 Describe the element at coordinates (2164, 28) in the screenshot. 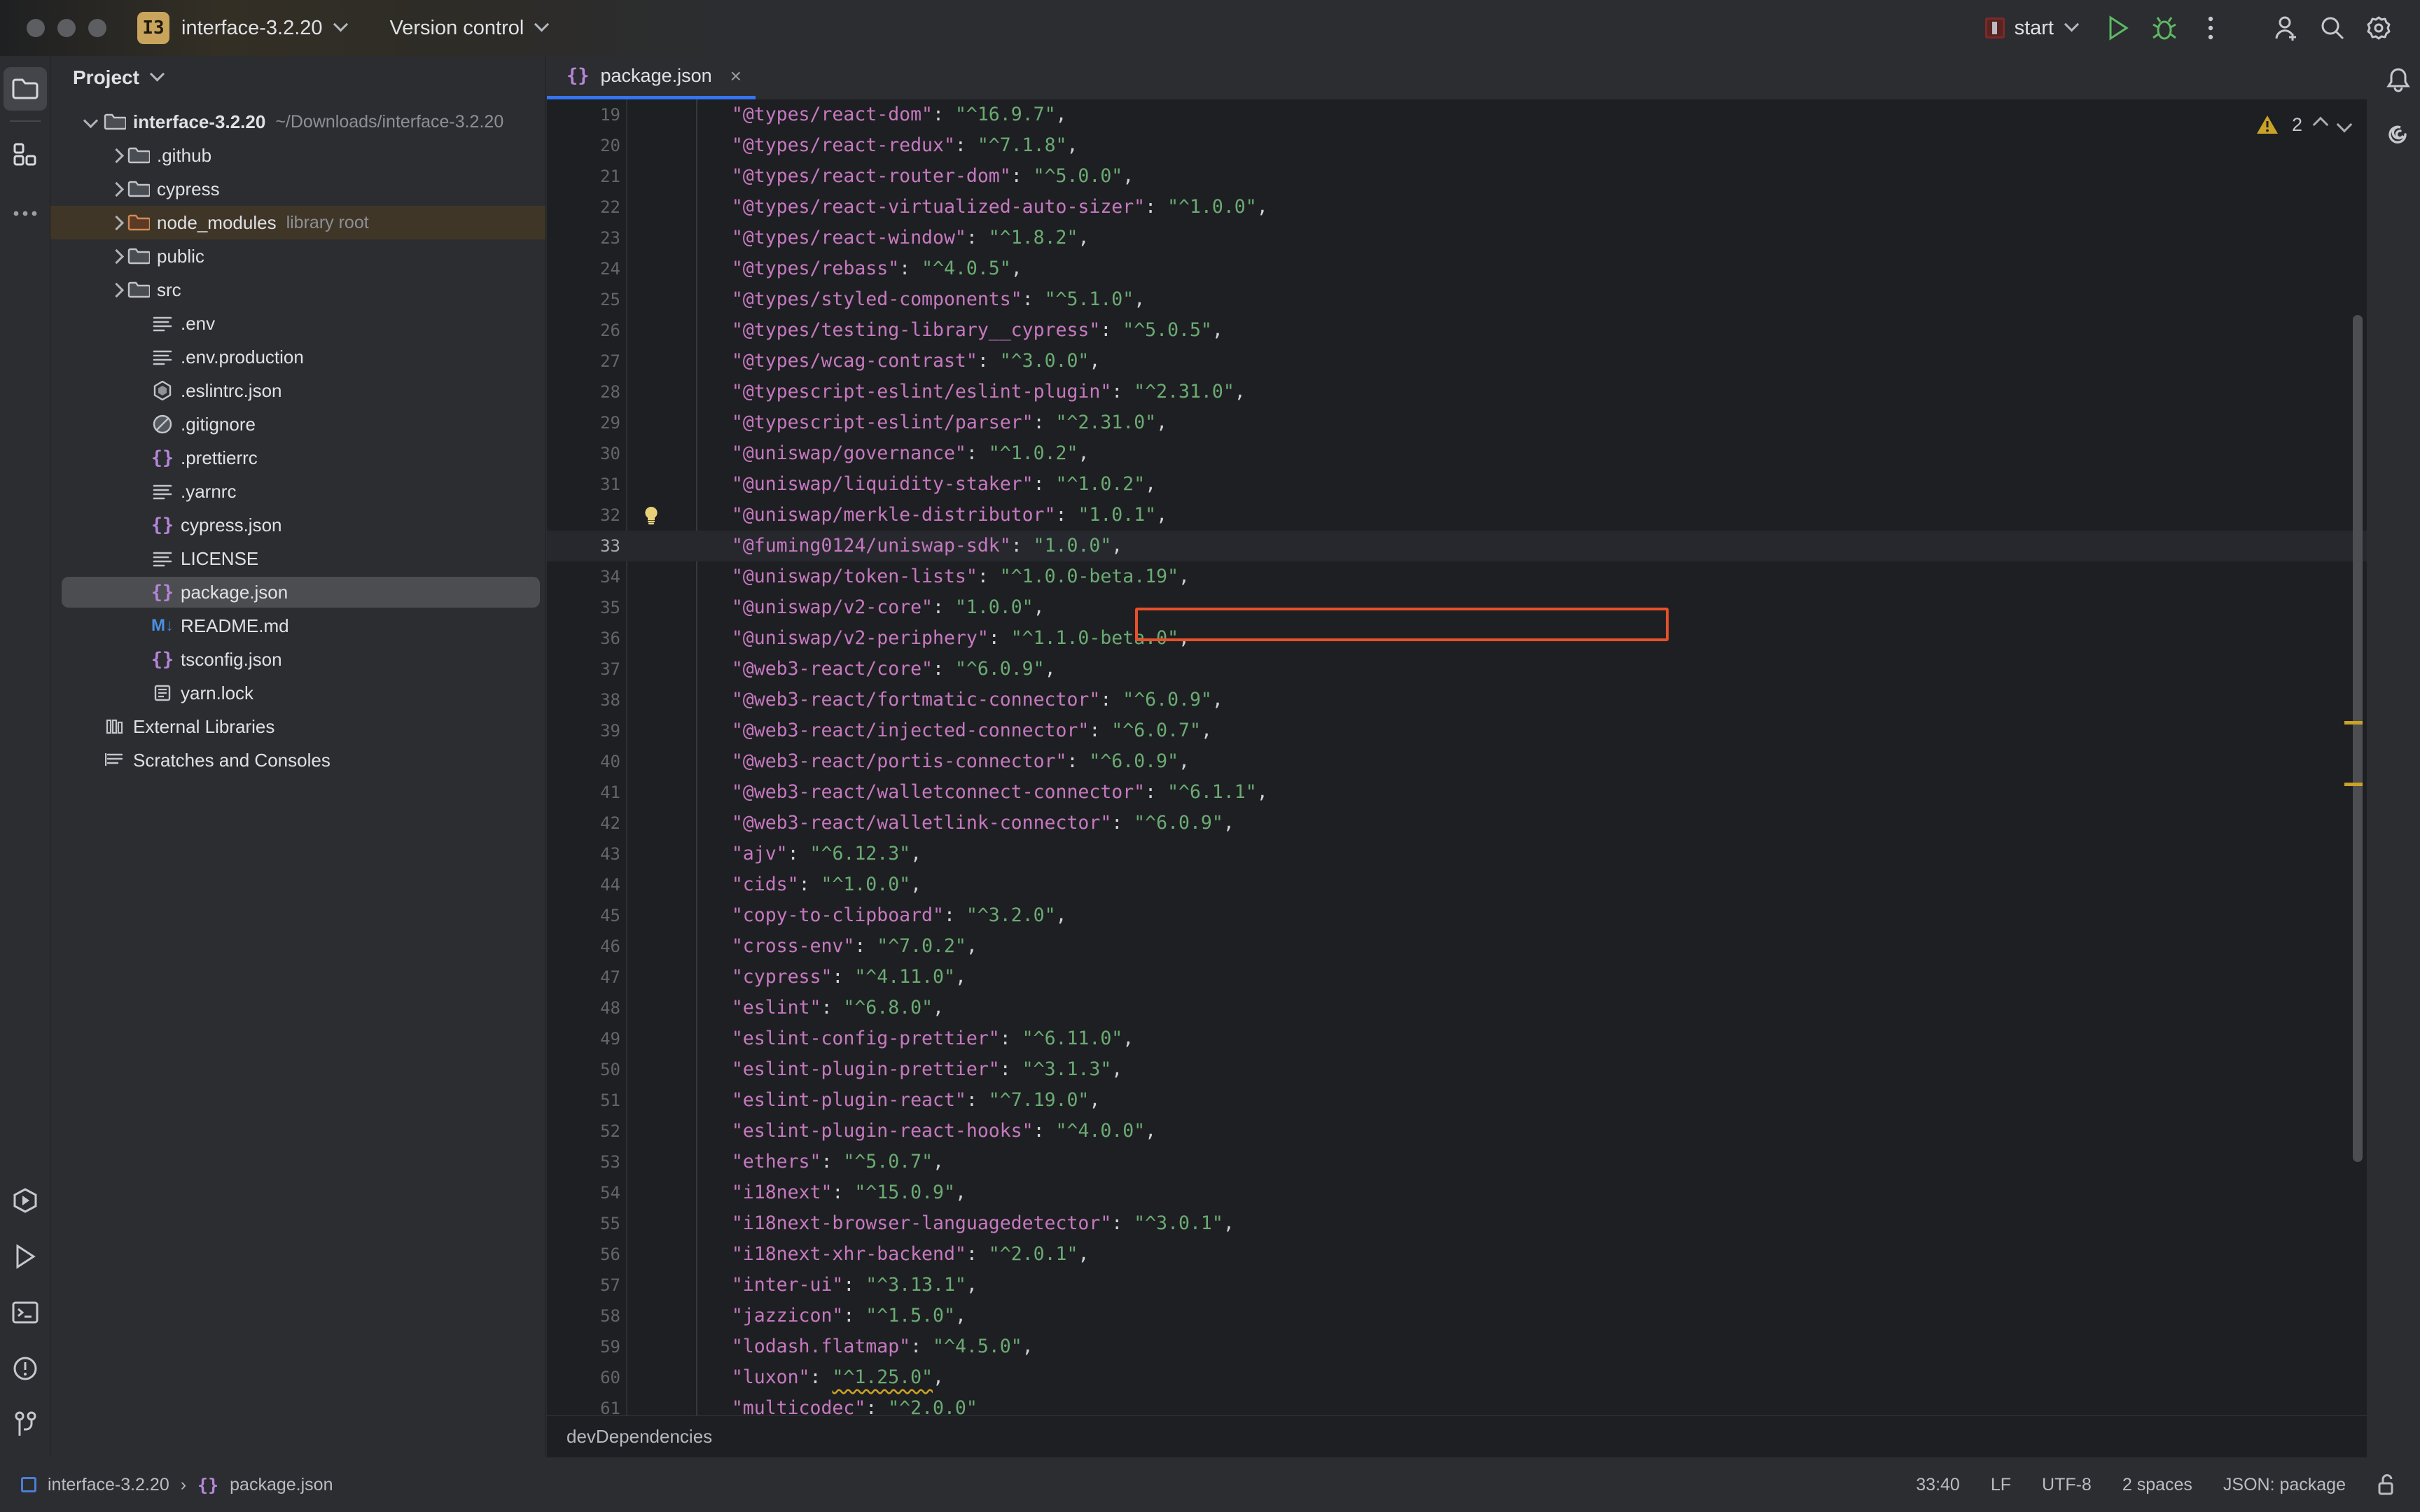

I see `debug-button` at that location.